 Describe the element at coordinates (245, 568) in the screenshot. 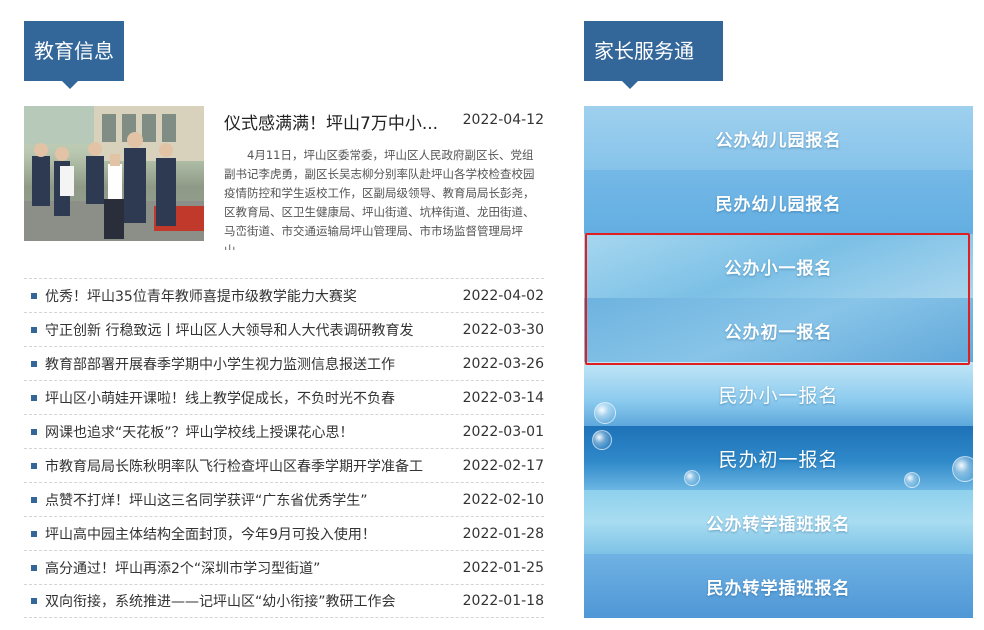

I see `news-title: 高分通过！坪山再添2个“深圳市学习型街道”` at that location.